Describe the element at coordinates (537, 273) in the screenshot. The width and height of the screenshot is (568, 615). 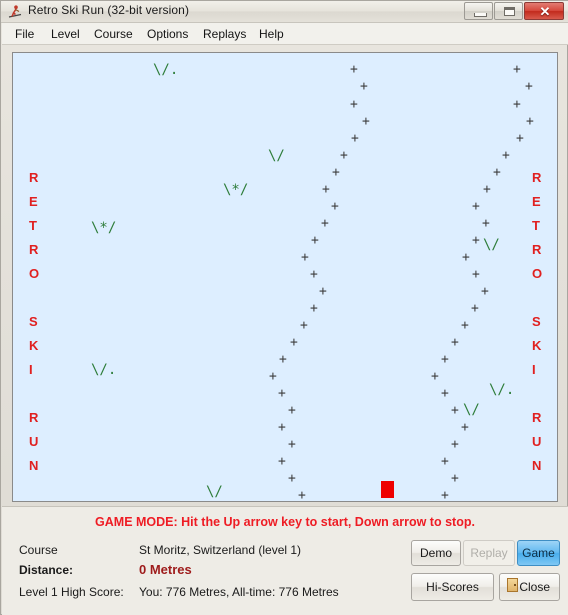
I see `side-banner-letter-right: O` at that location.